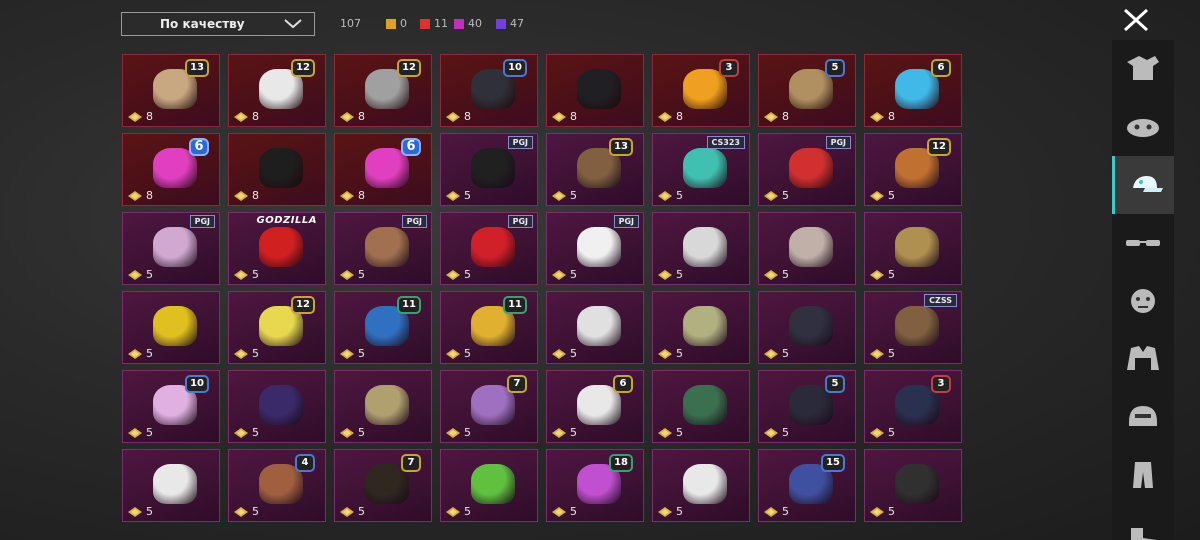 This screenshot has width=1200, height=540. Describe the element at coordinates (171, 90) in the screenshot. I see `item-card: 13 8` at that location.